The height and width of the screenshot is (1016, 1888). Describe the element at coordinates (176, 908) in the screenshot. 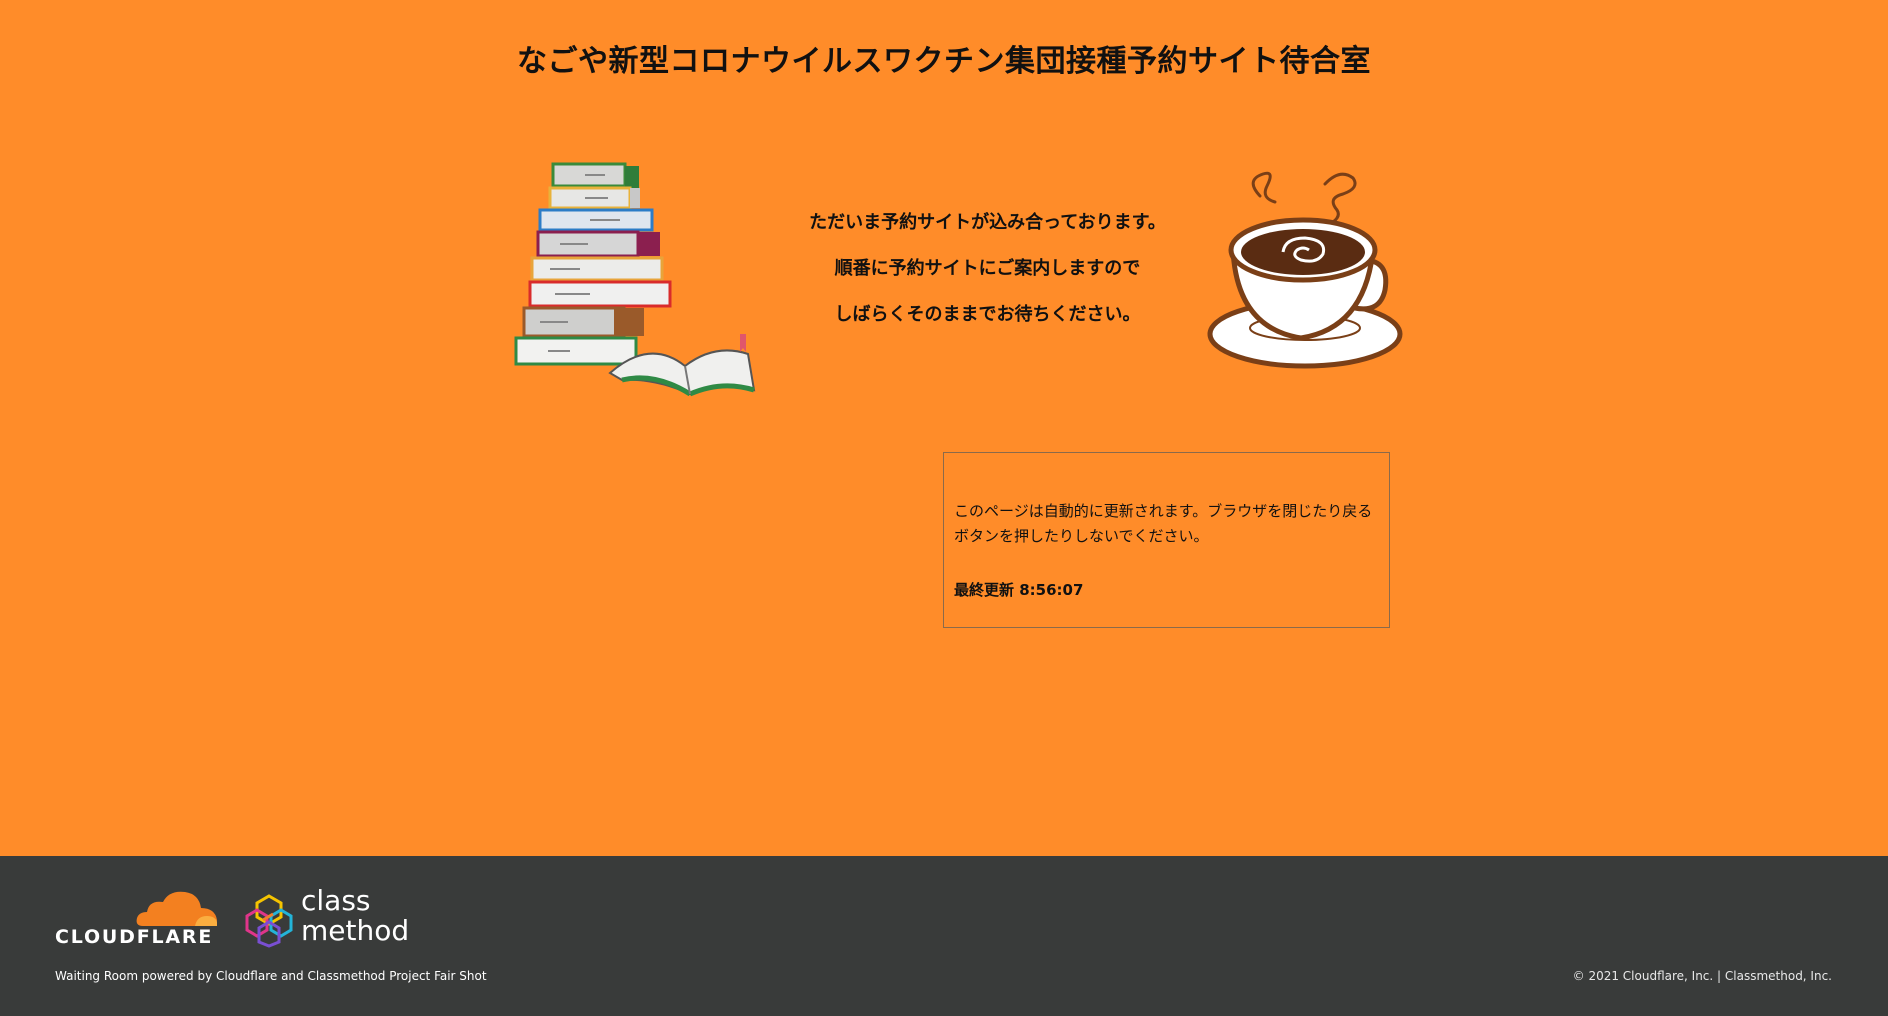

I see `cloudflare-cloud-icon` at that location.